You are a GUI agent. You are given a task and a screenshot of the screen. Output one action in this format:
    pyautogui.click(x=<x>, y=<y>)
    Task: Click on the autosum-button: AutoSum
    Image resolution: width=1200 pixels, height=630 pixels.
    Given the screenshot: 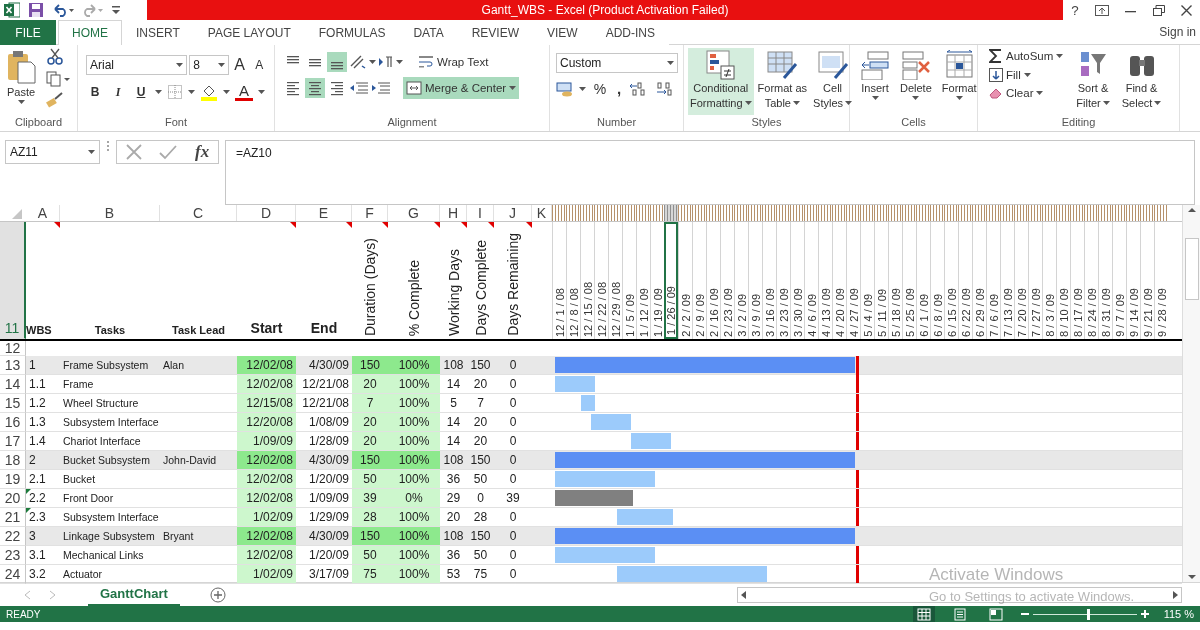 What is the action you would take?
    pyautogui.click(x=1026, y=56)
    